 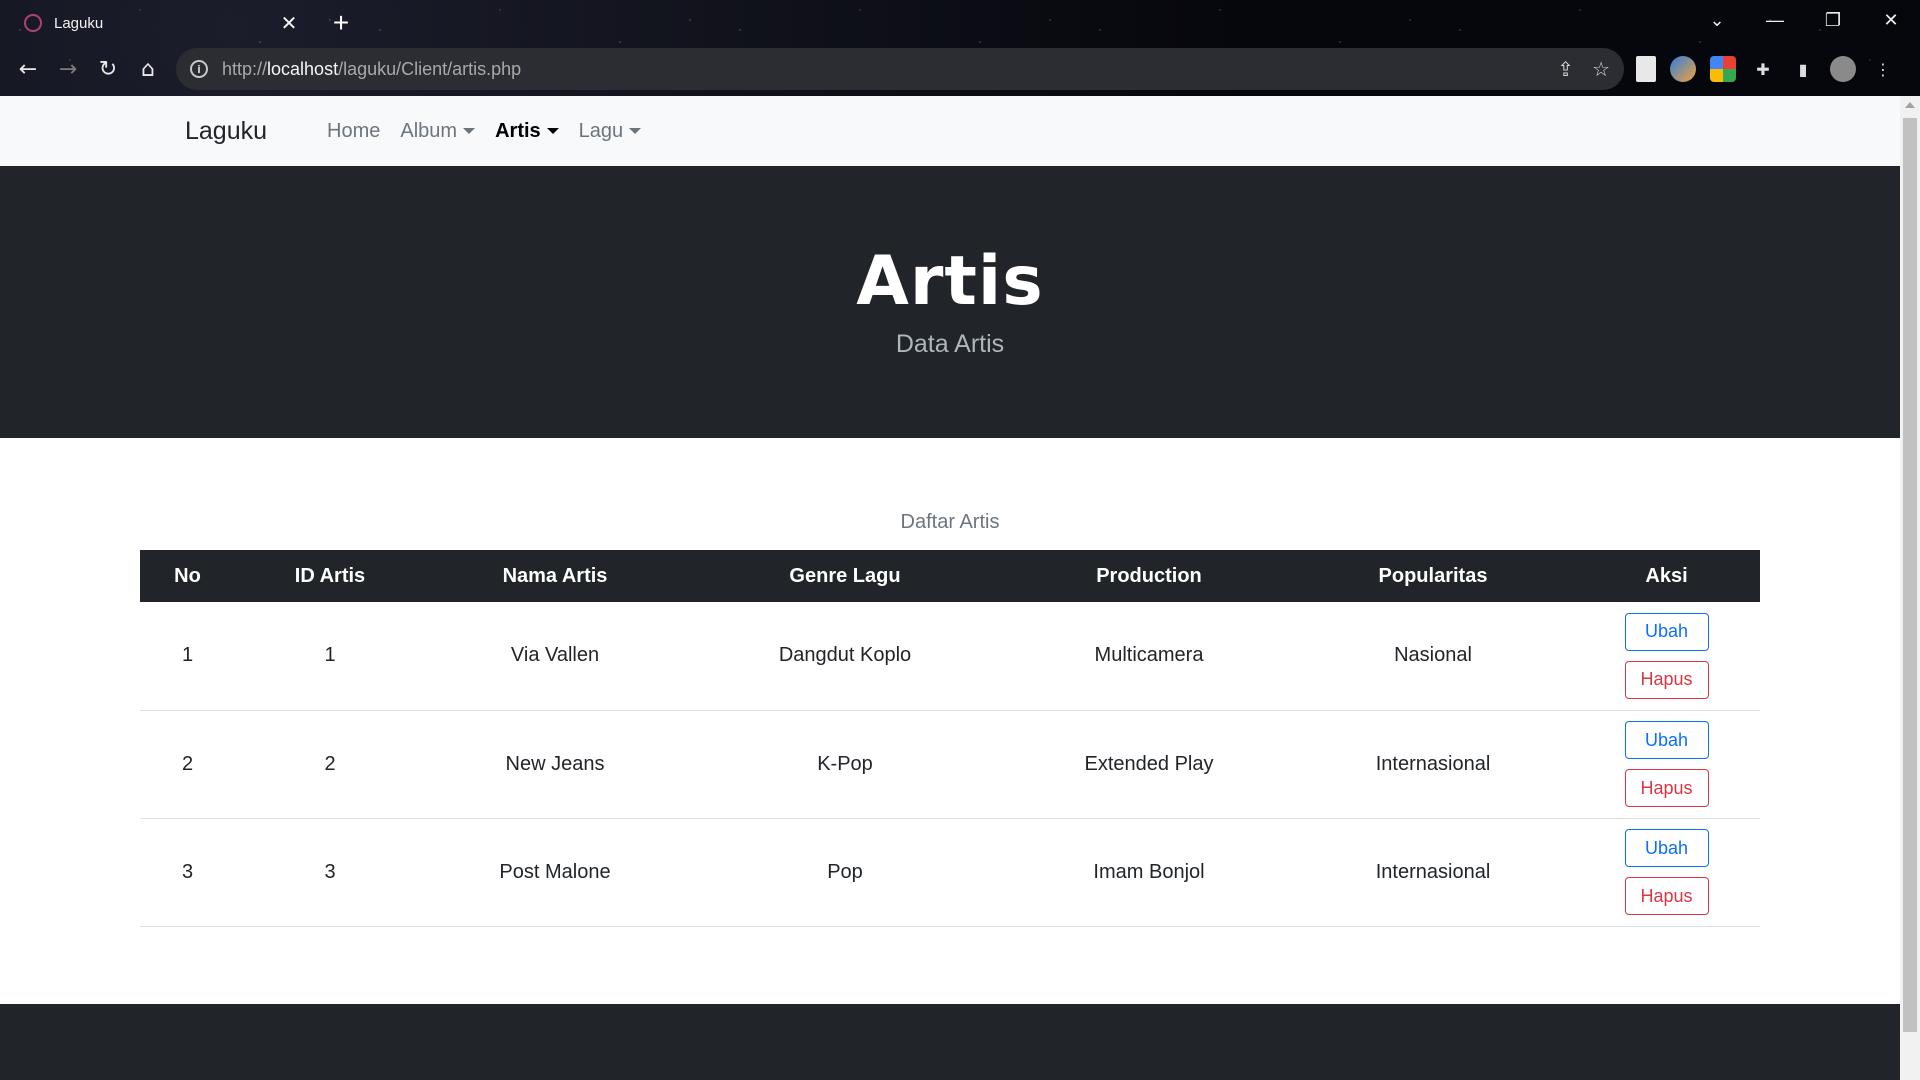 What do you see at coordinates (950, 281) in the screenshot?
I see `page-title: Artis` at bounding box center [950, 281].